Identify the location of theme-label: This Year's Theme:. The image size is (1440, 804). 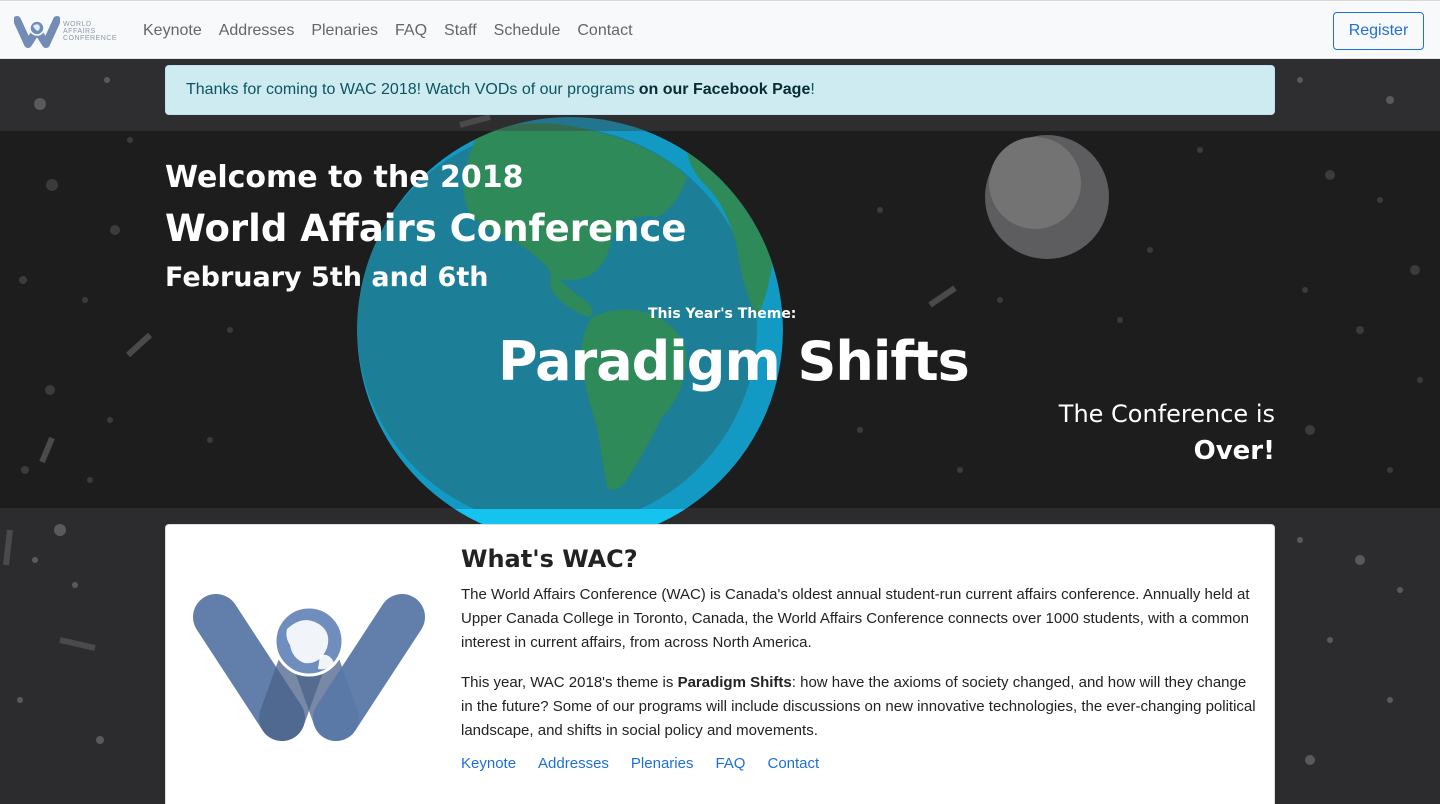
(722, 314).